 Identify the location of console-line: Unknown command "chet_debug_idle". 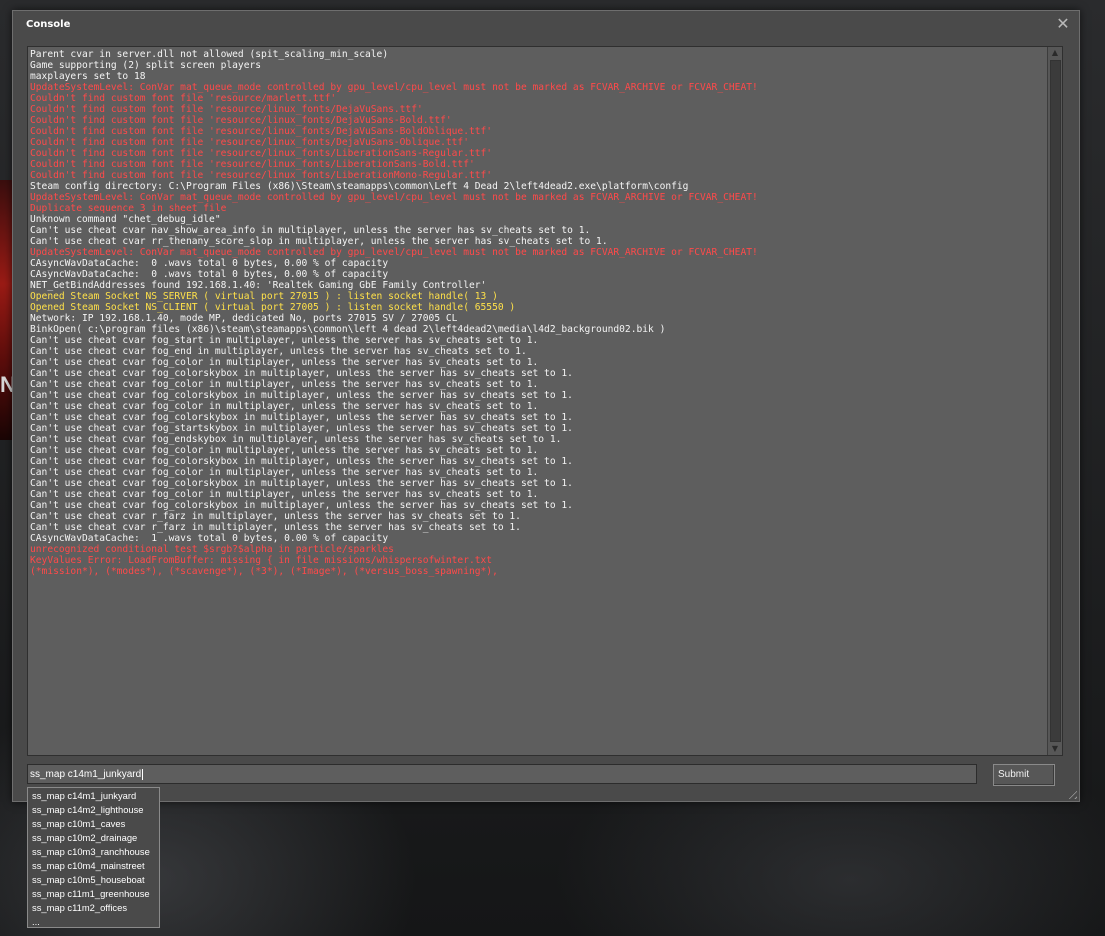
(125, 219).